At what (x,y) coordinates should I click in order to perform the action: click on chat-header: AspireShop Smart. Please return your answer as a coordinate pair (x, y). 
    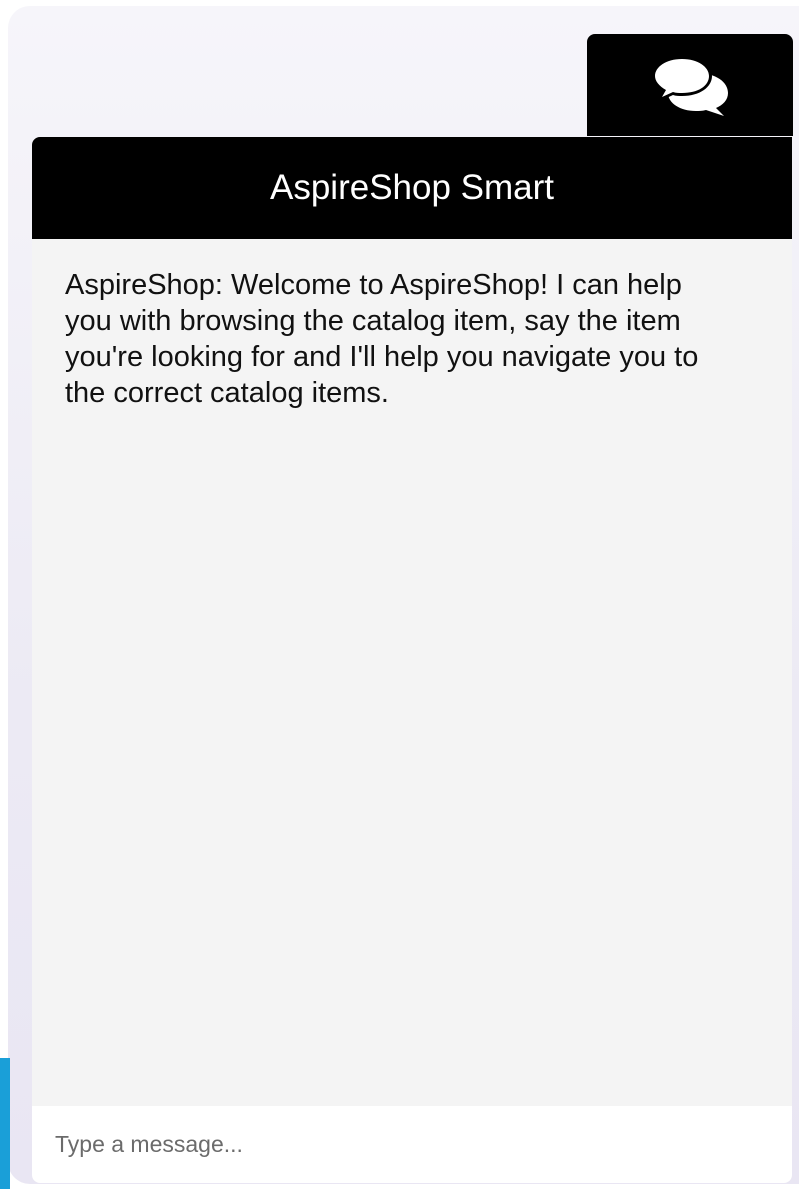
    Looking at the image, I should click on (412, 188).